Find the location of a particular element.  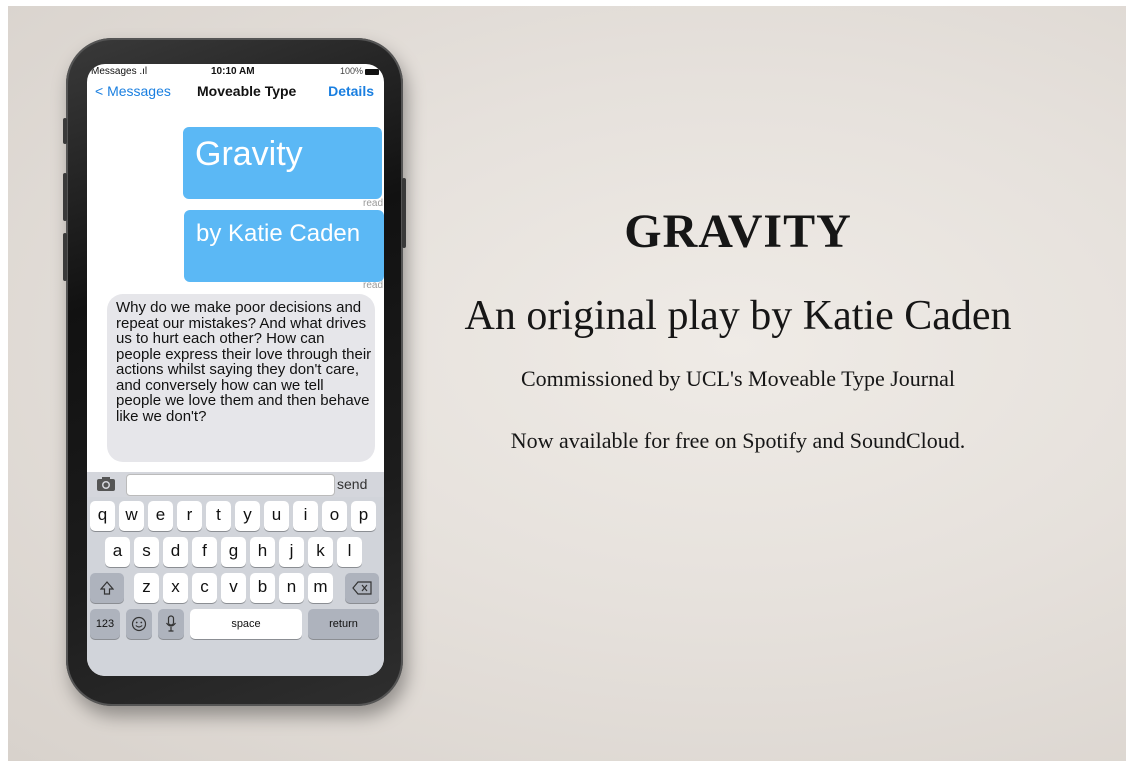

status-time: 10:10 AM is located at coordinates (233, 71).